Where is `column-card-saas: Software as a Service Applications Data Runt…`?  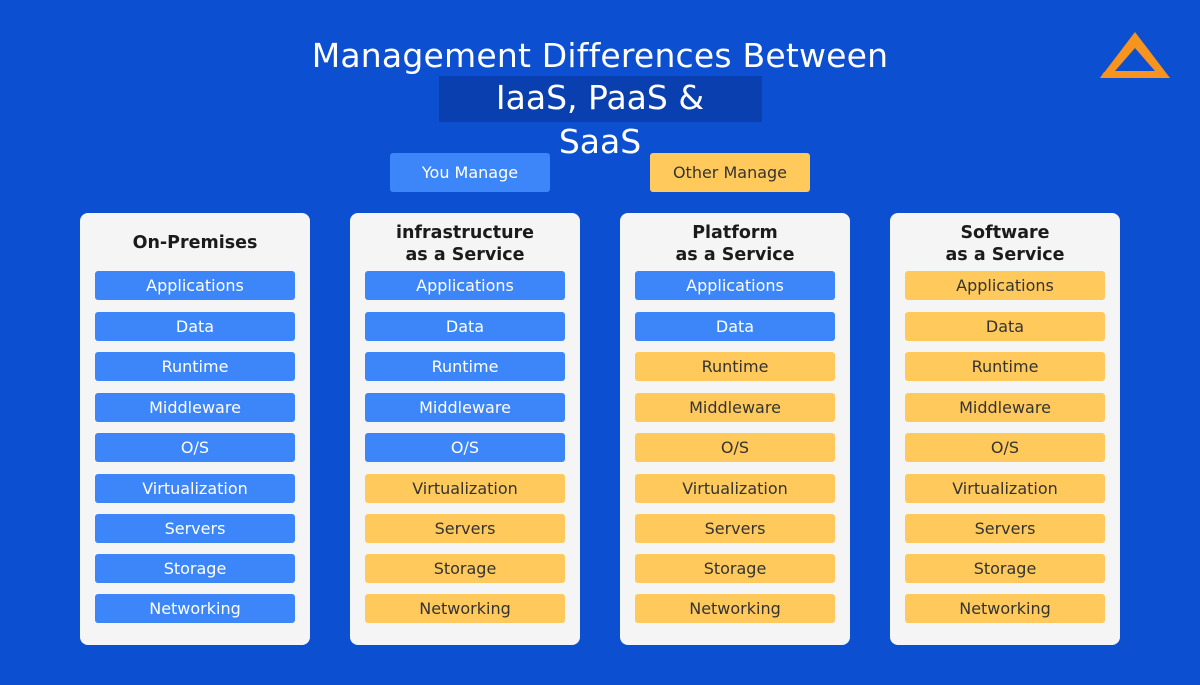
column-card-saas: Software as a Service Applications Data Runt… is located at coordinates (1005, 429).